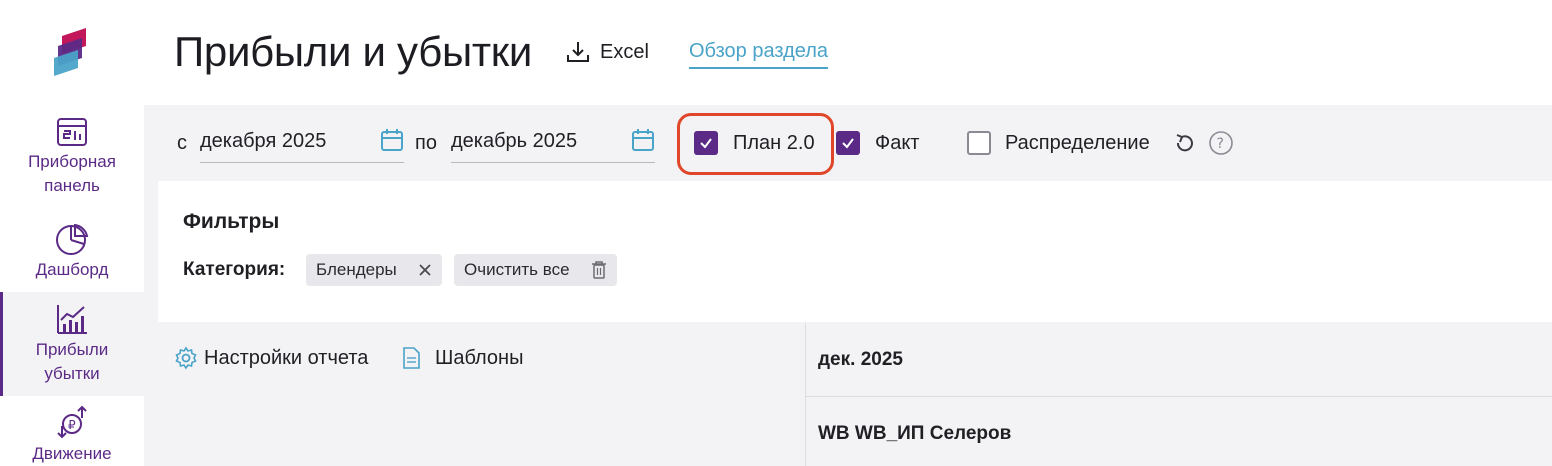 This screenshot has height=466, width=1552. Describe the element at coordinates (979, 143) in the screenshot. I see `distribution-checkbox` at that location.